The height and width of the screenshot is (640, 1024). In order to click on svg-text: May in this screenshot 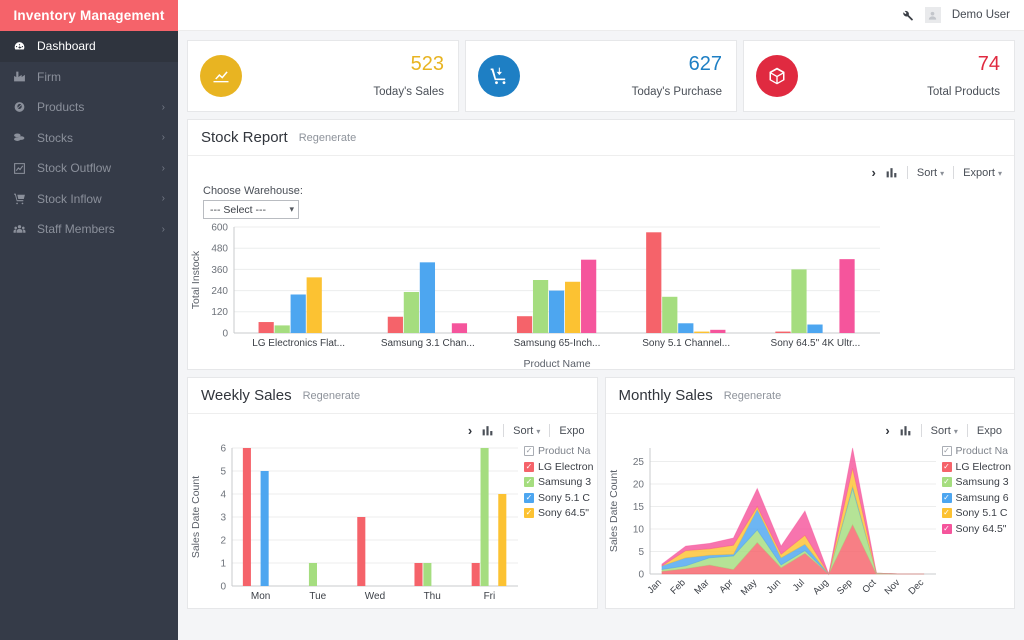, I will do `click(748, 587)`.